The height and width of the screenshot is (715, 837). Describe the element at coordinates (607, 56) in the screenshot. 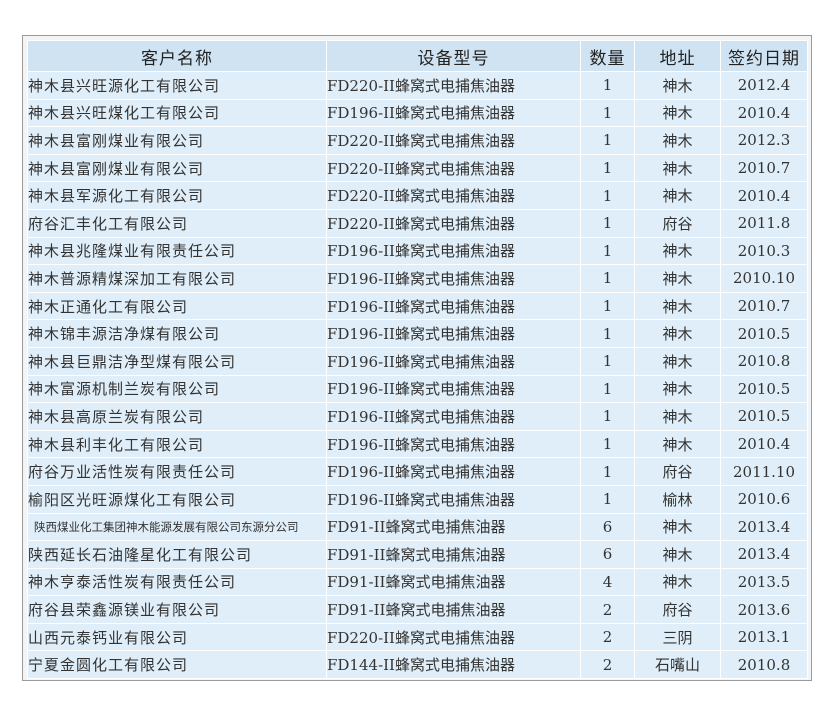

I see `header-quantity: 数量` at that location.